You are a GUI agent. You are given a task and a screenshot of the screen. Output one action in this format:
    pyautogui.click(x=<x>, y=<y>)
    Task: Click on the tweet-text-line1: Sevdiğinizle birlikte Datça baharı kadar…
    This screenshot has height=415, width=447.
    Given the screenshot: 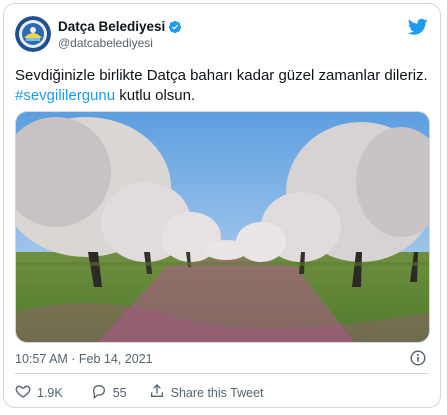 What is the action you would take?
    pyautogui.click(x=221, y=75)
    